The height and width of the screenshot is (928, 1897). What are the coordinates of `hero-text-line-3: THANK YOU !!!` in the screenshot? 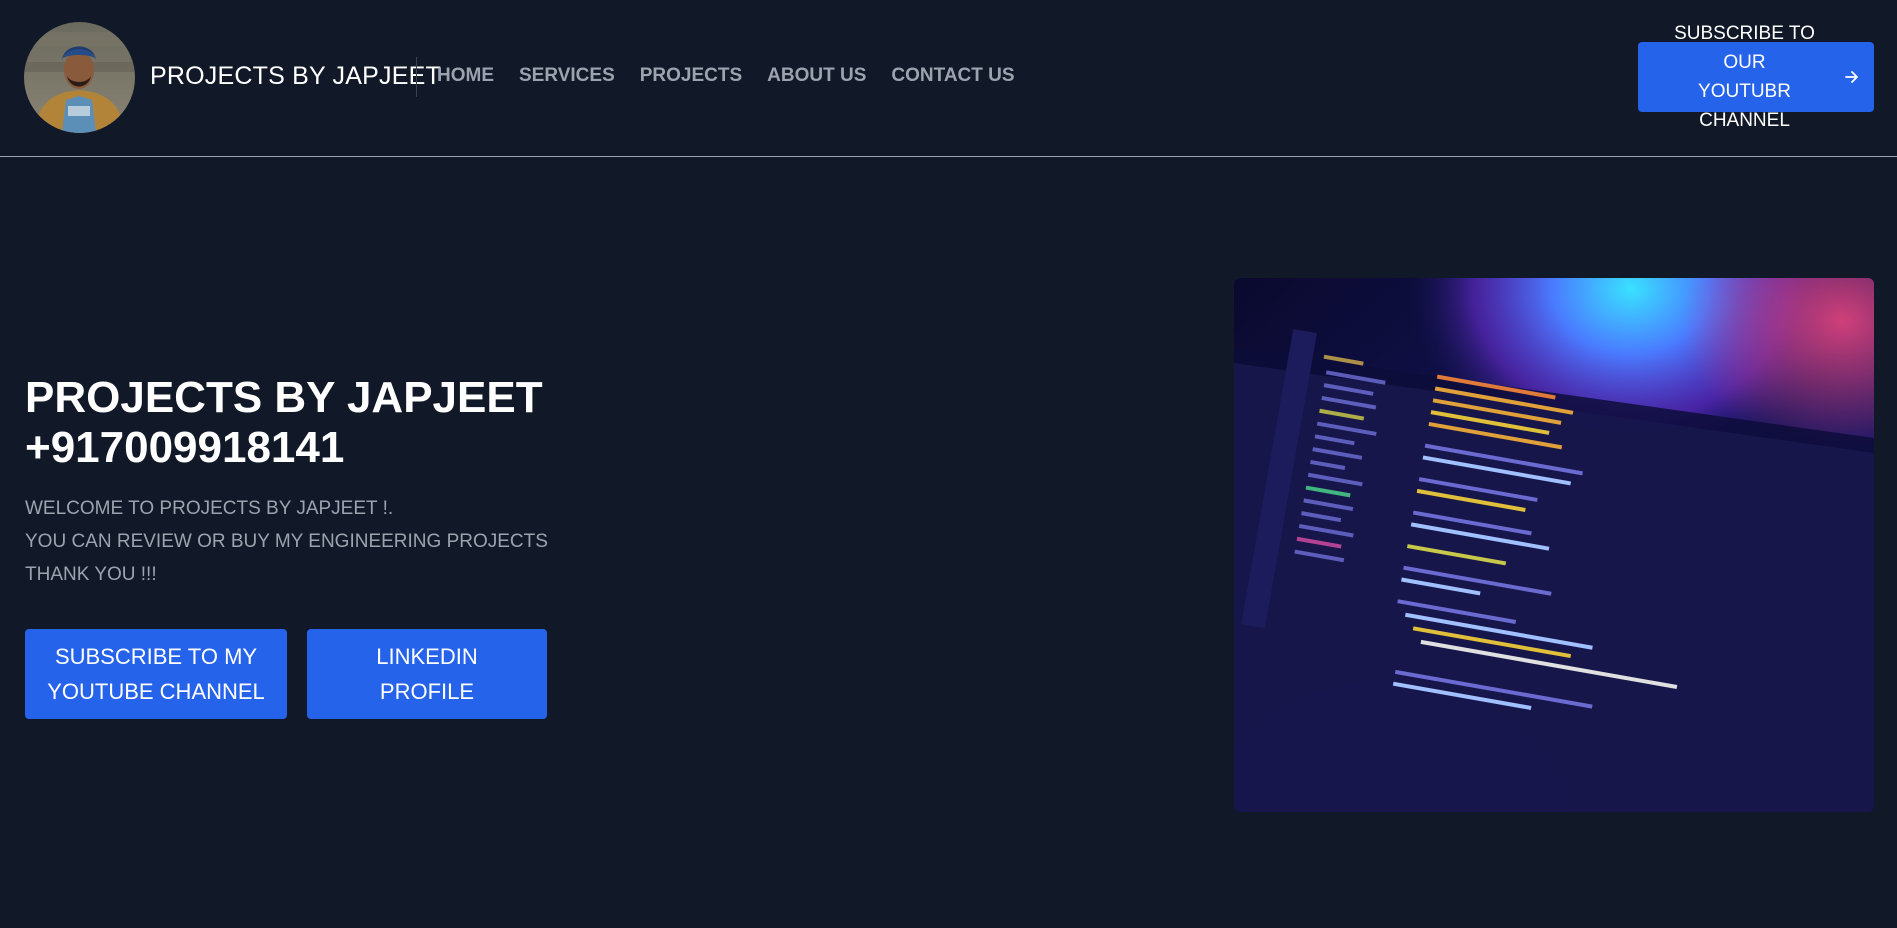 It's located at (91, 574).